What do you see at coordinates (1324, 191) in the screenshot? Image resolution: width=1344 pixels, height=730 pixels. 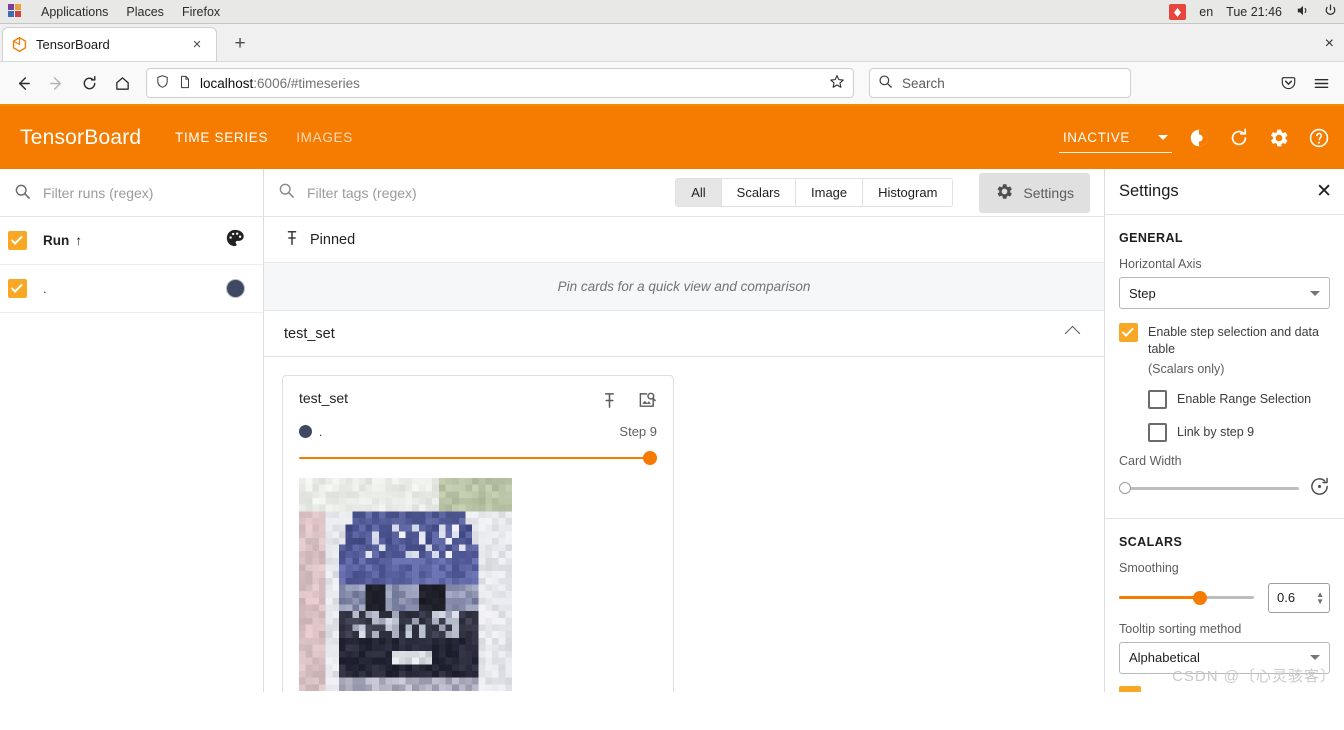 I see `close-icon: ✕` at bounding box center [1324, 191].